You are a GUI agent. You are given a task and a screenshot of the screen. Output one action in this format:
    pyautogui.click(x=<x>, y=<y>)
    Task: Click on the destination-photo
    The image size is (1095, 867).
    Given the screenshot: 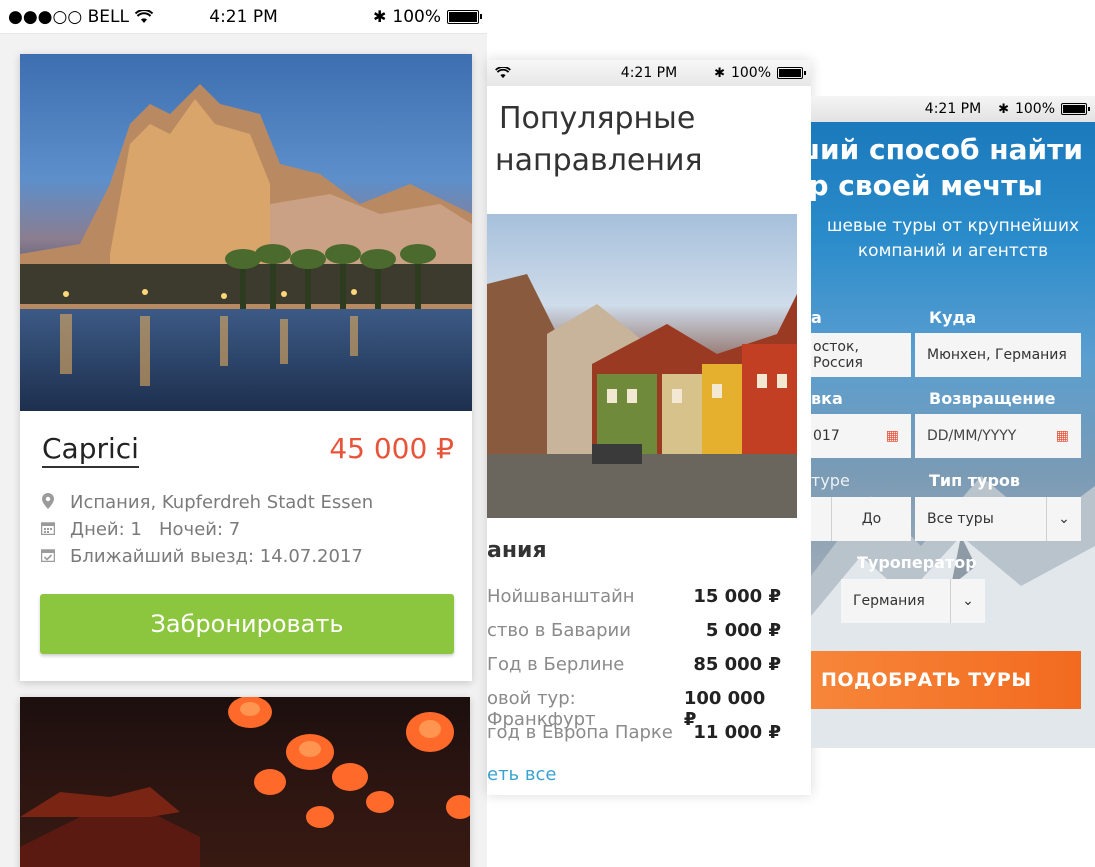 What is the action you would take?
    pyautogui.click(x=642, y=366)
    